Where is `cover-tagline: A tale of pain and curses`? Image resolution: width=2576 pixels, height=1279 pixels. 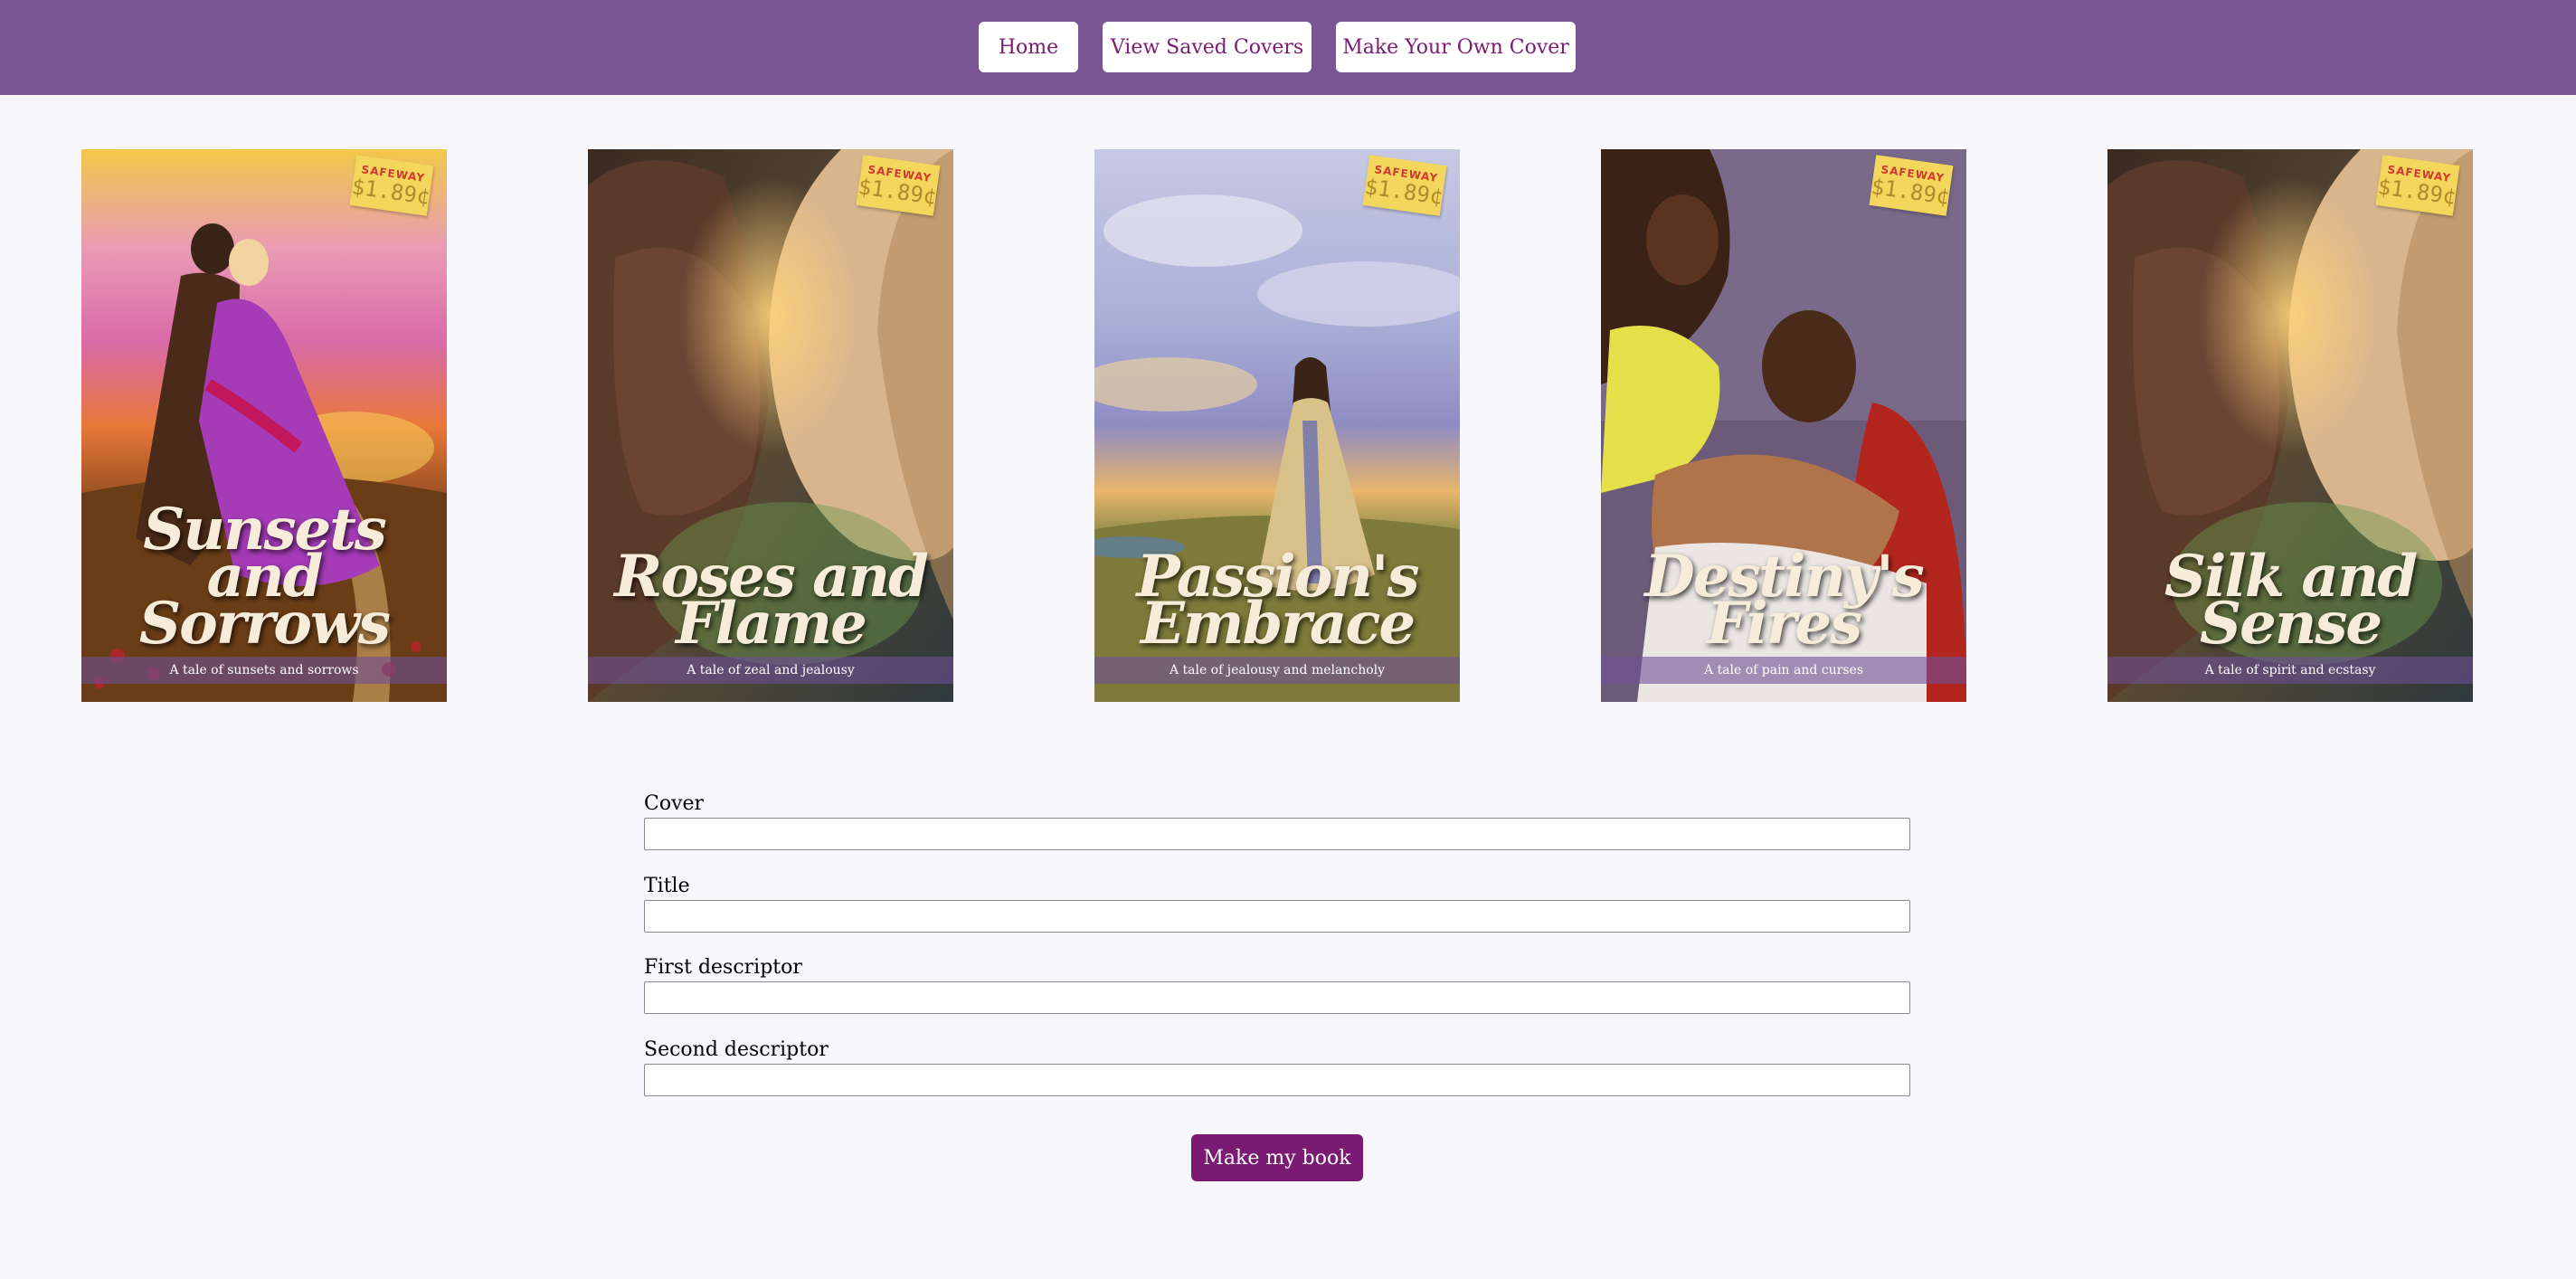 cover-tagline: A tale of pain and curses is located at coordinates (1783, 670).